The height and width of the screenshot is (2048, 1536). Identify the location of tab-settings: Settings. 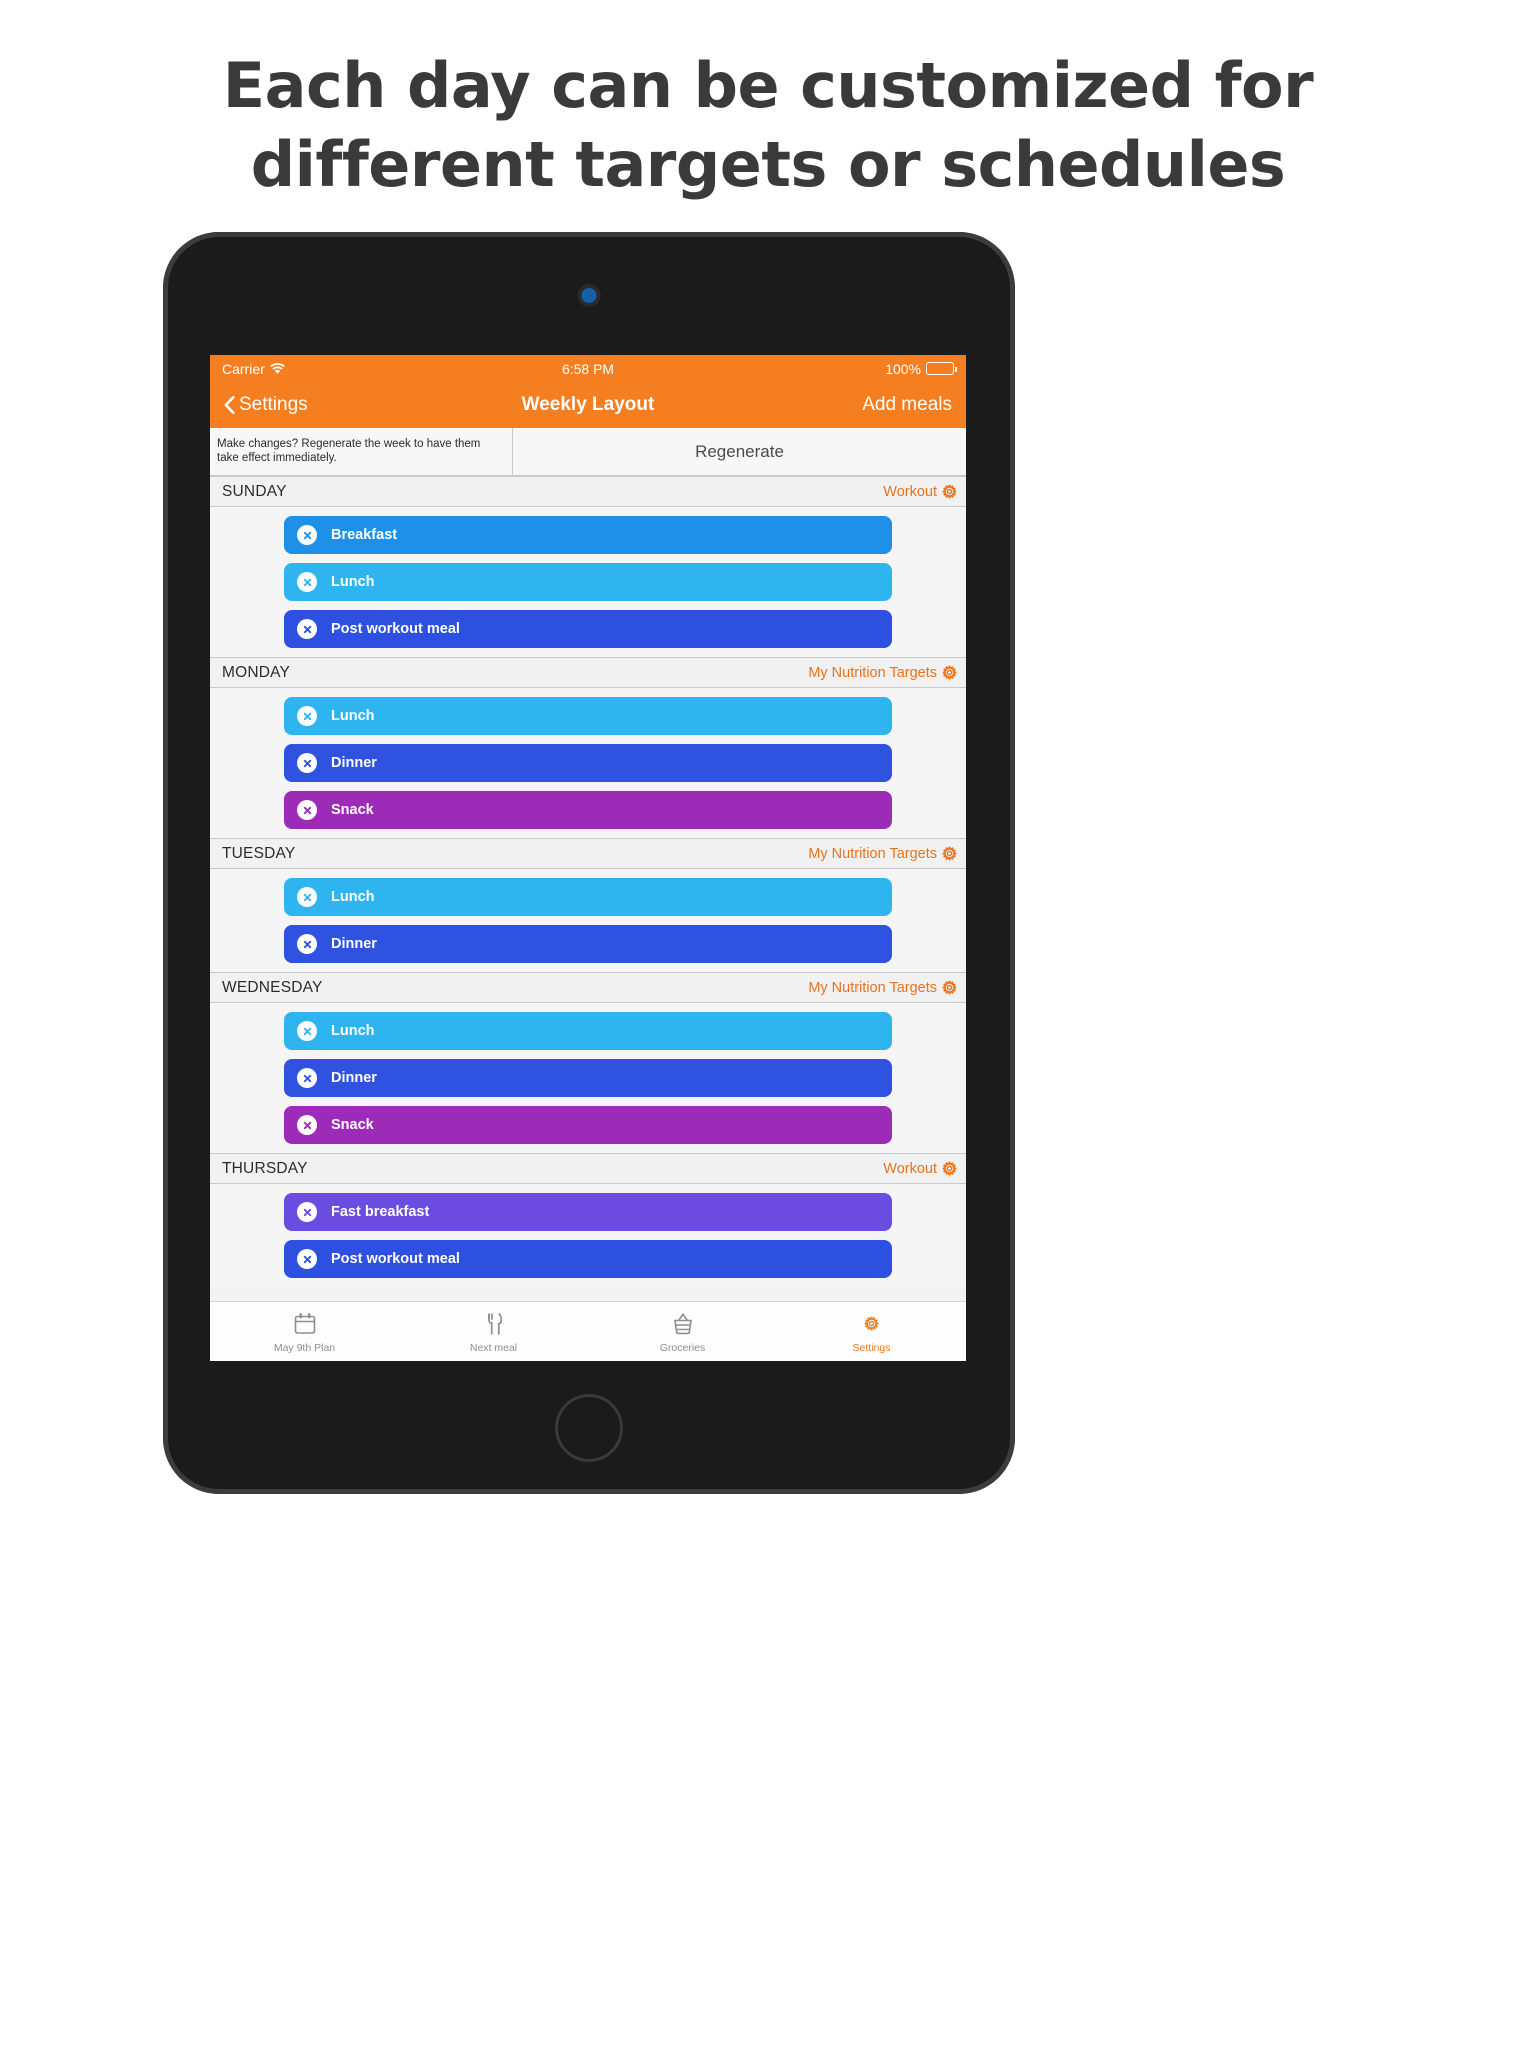
(871, 1332).